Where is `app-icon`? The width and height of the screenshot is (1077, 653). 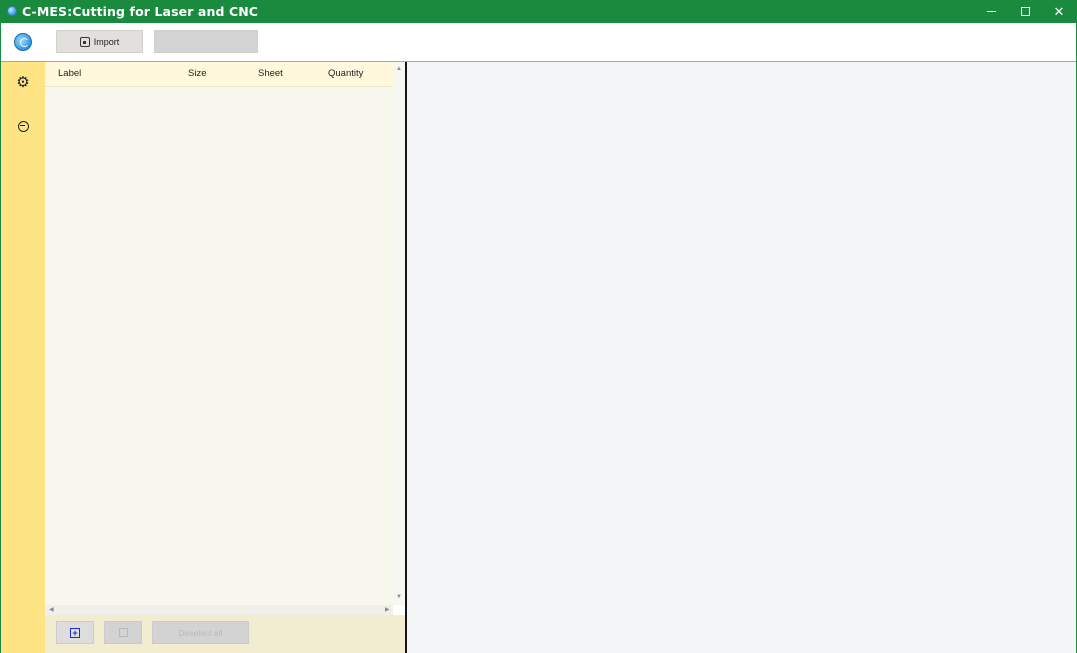 app-icon is located at coordinates (12, 11).